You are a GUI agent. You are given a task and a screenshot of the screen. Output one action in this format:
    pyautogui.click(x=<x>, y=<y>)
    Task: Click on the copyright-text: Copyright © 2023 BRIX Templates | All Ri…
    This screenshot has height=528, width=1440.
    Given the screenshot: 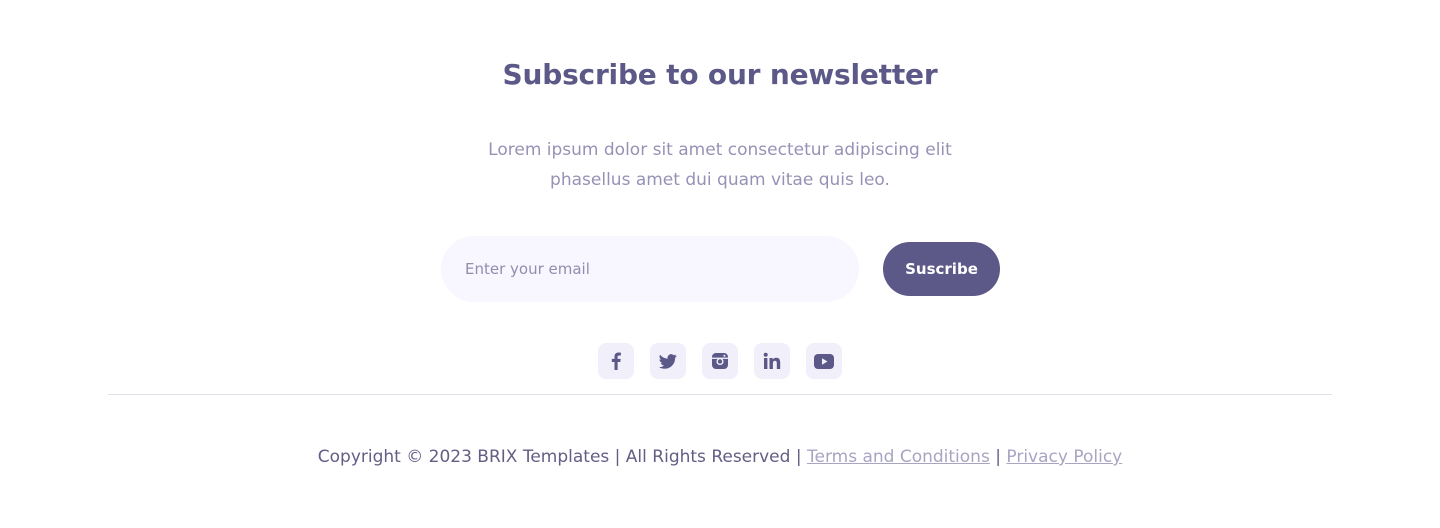 What is the action you would take?
    pyautogui.click(x=559, y=457)
    